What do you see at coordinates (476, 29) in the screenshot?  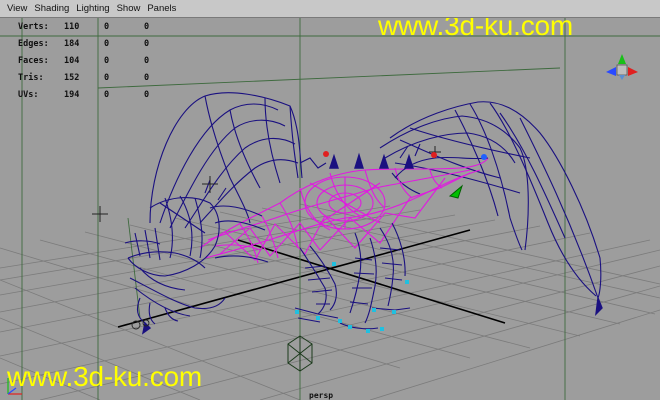 I see `watermark-top: www.3d-ku.com` at bounding box center [476, 29].